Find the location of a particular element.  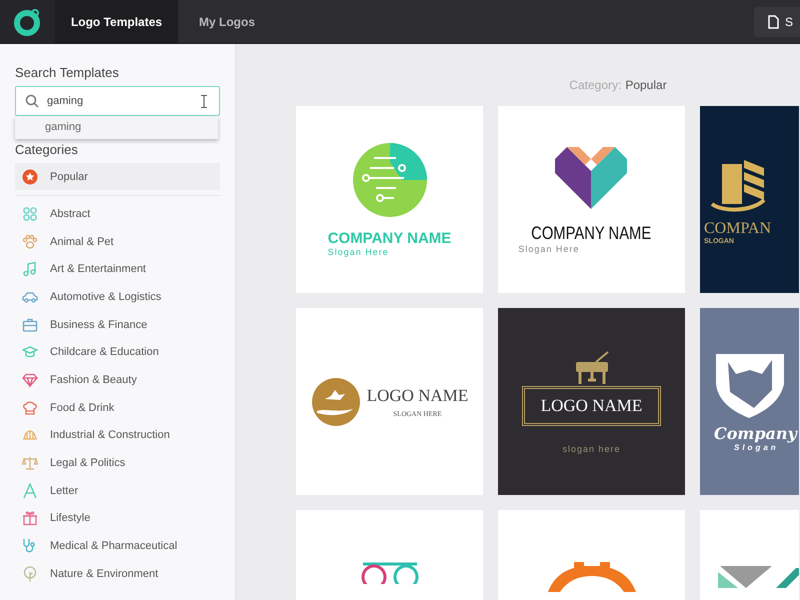

category-item: Childcare & Education is located at coordinates (117, 352).